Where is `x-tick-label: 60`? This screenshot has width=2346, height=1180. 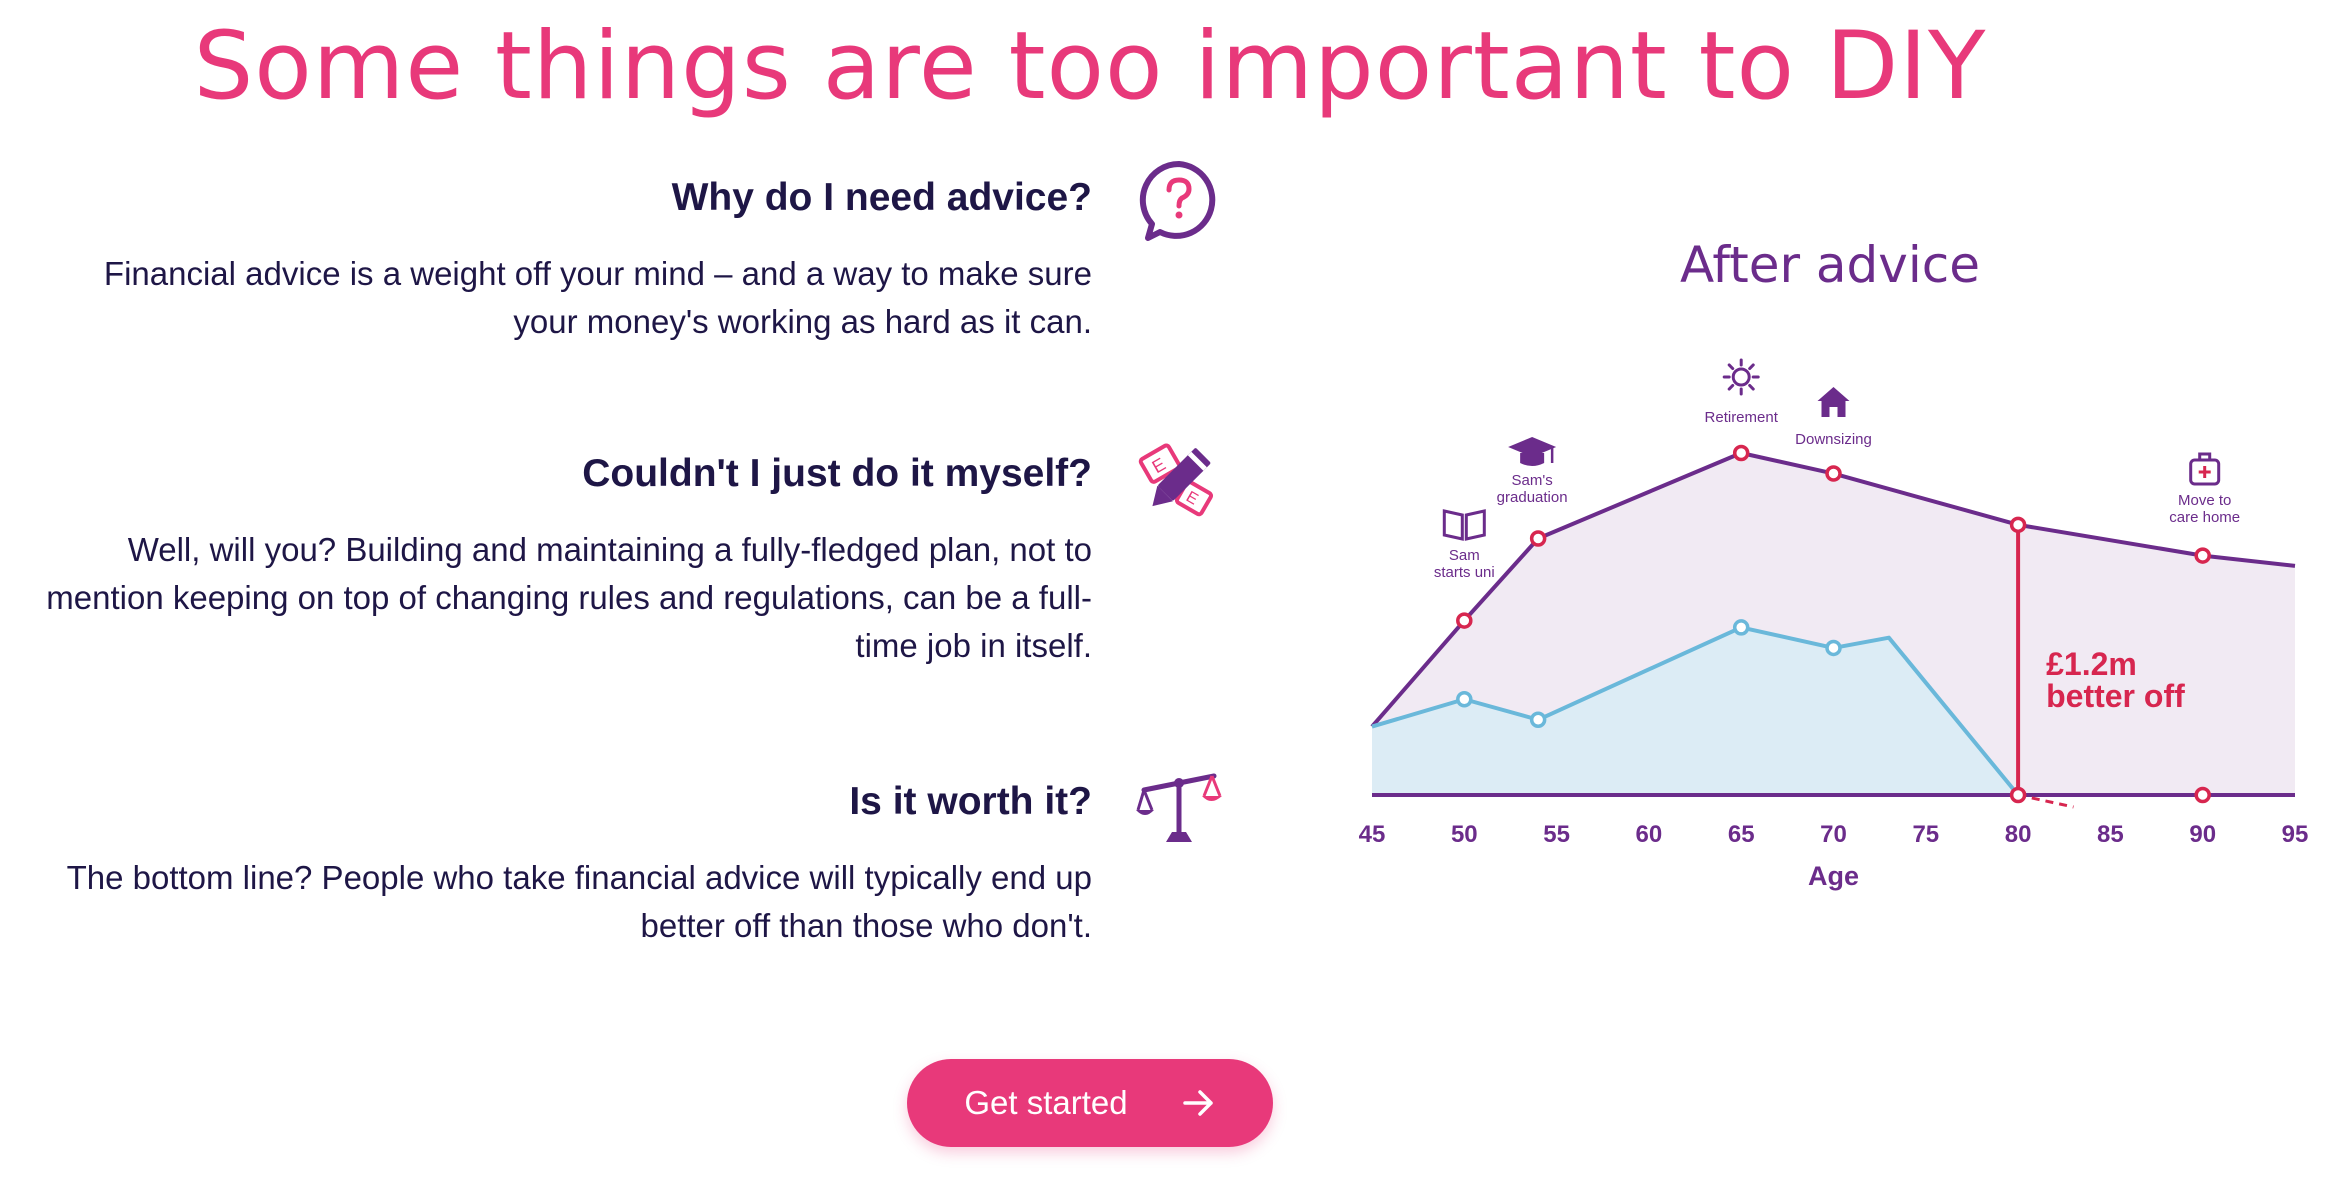
x-tick-label: 60 is located at coordinates (1649, 834).